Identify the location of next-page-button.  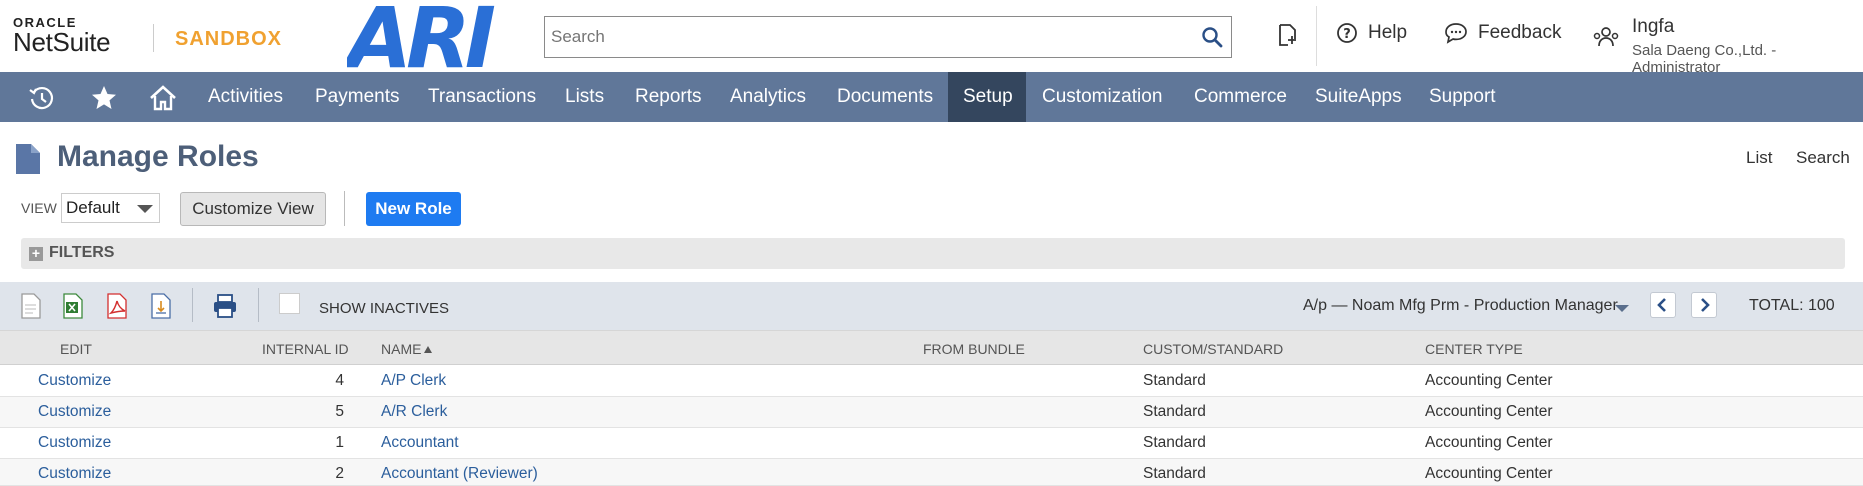
(1704, 305).